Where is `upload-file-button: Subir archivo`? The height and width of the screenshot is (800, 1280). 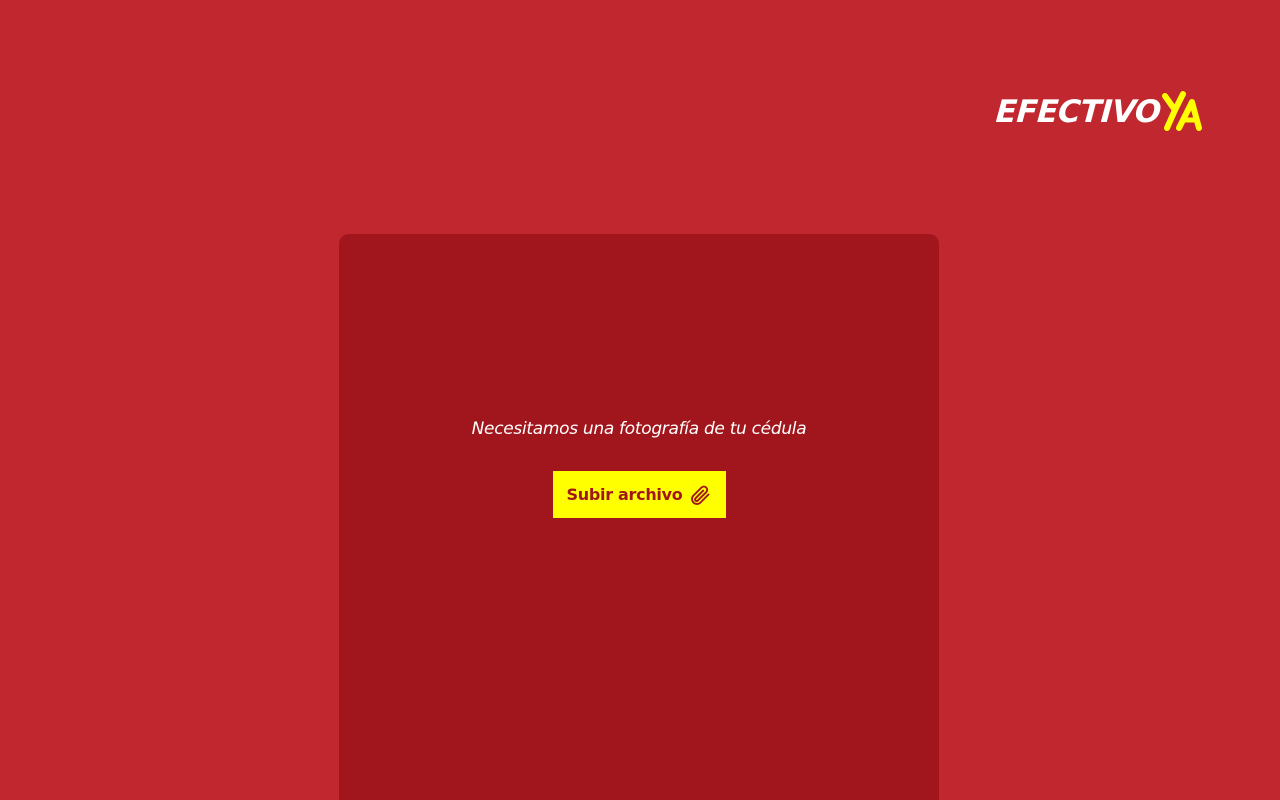 upload-file-button: Subir archivo is located at coordinates (639, 494).